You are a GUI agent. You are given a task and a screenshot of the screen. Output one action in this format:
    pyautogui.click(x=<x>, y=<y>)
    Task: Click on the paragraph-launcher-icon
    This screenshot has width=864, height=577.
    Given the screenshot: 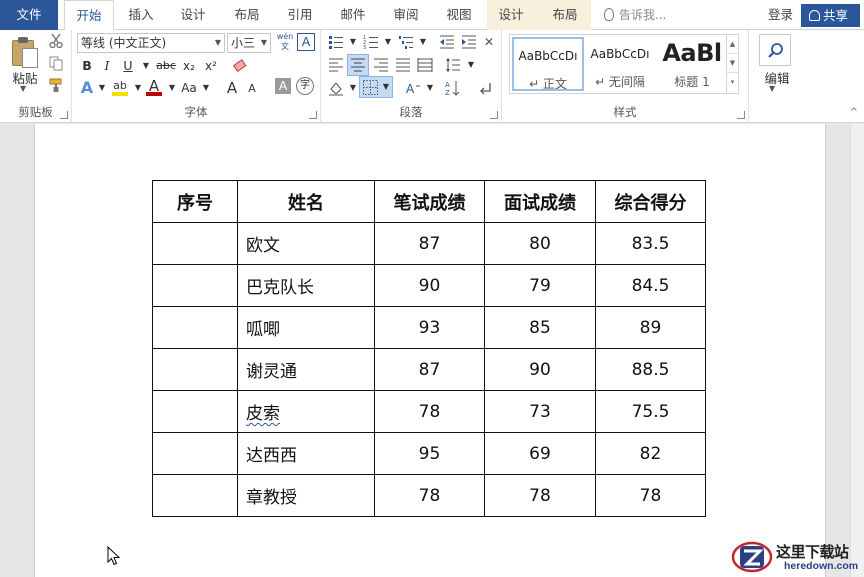 What is the action you would take?
    pyautogui.click(x=494, y=115)
    